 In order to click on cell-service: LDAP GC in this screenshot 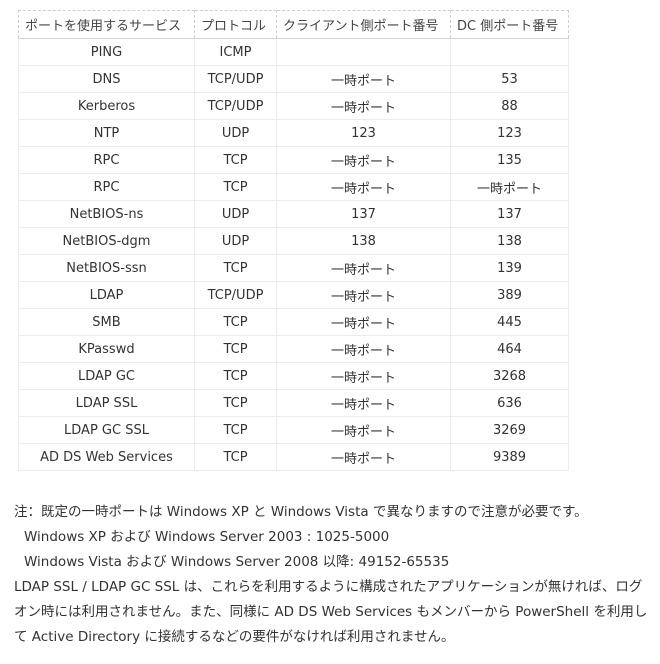, I will do `click(106, 376)`.